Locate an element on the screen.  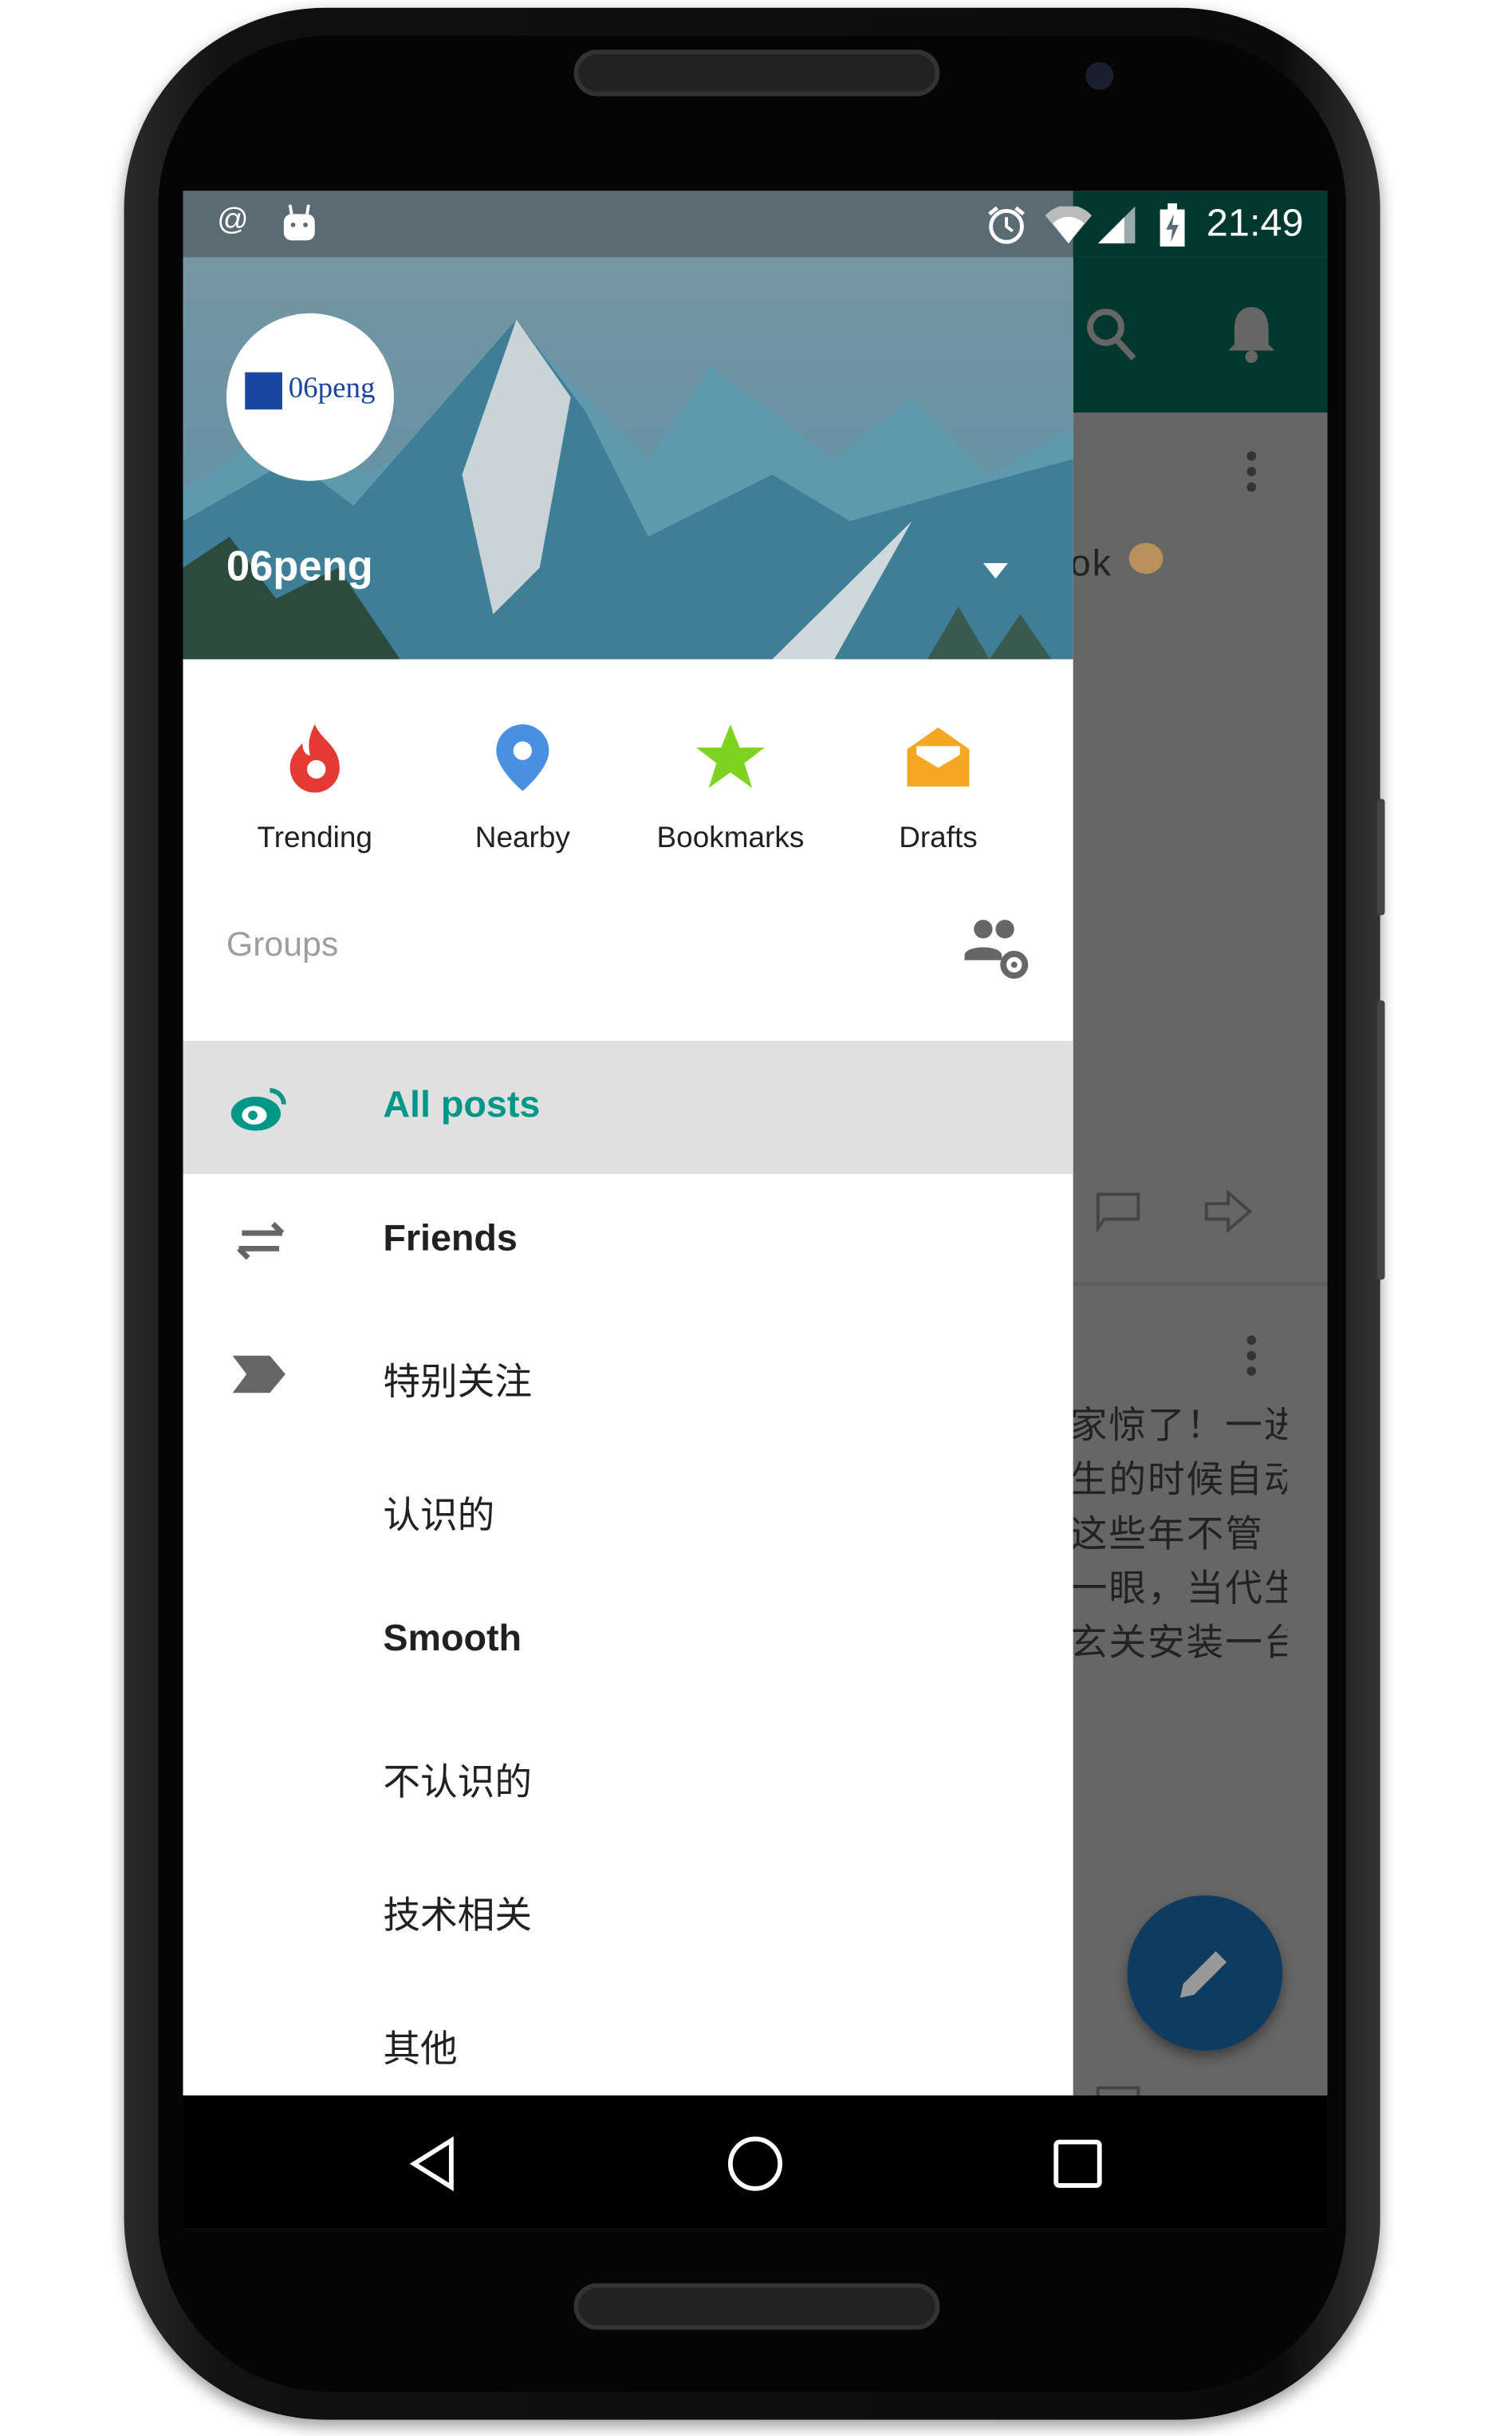
account-dropdown-arrow-icon is located at coordinates (995, 570).